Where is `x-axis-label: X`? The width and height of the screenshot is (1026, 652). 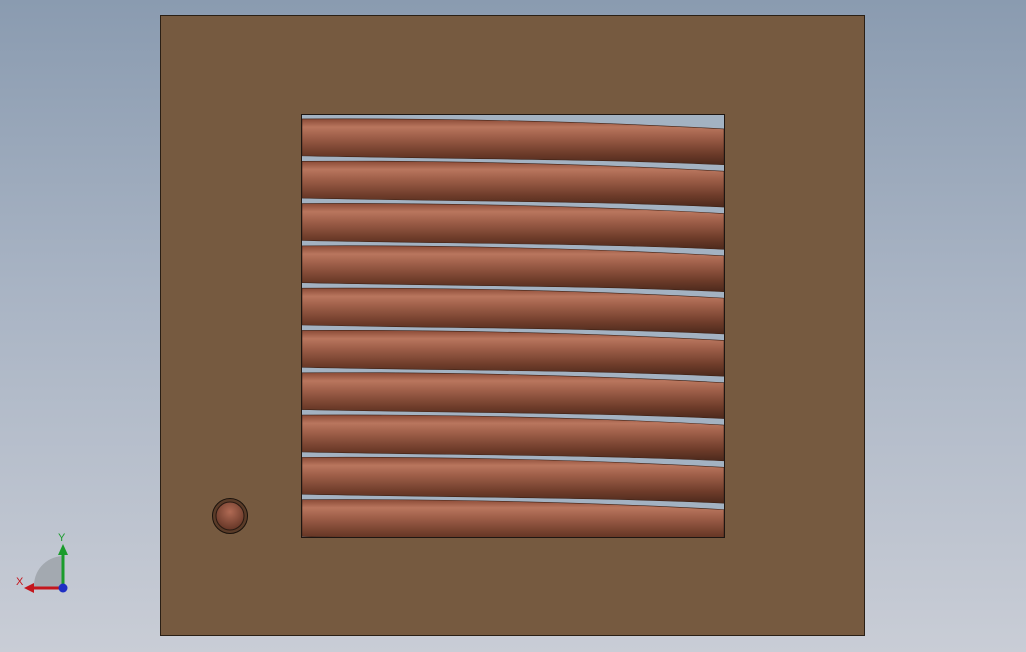 x-axis-label: X is located at coordinates (20, 582).